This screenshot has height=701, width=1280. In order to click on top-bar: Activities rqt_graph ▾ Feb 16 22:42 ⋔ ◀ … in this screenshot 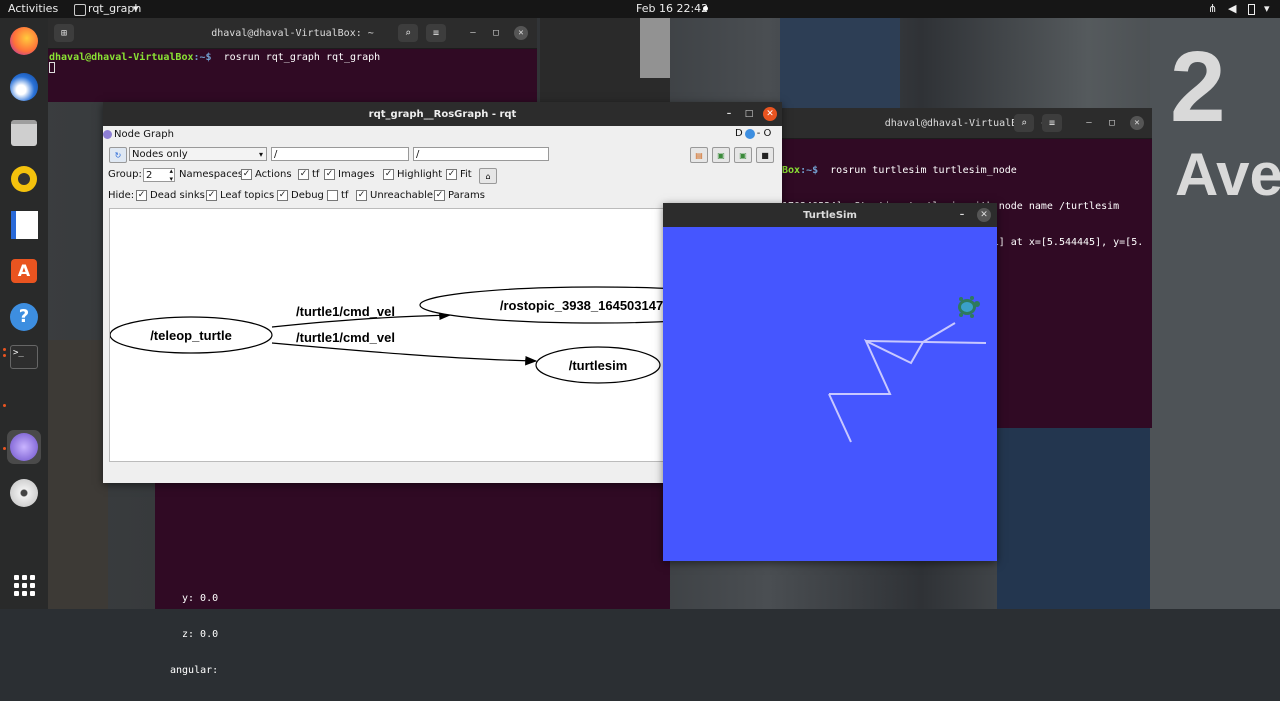, I will do `click(640, 9)`.